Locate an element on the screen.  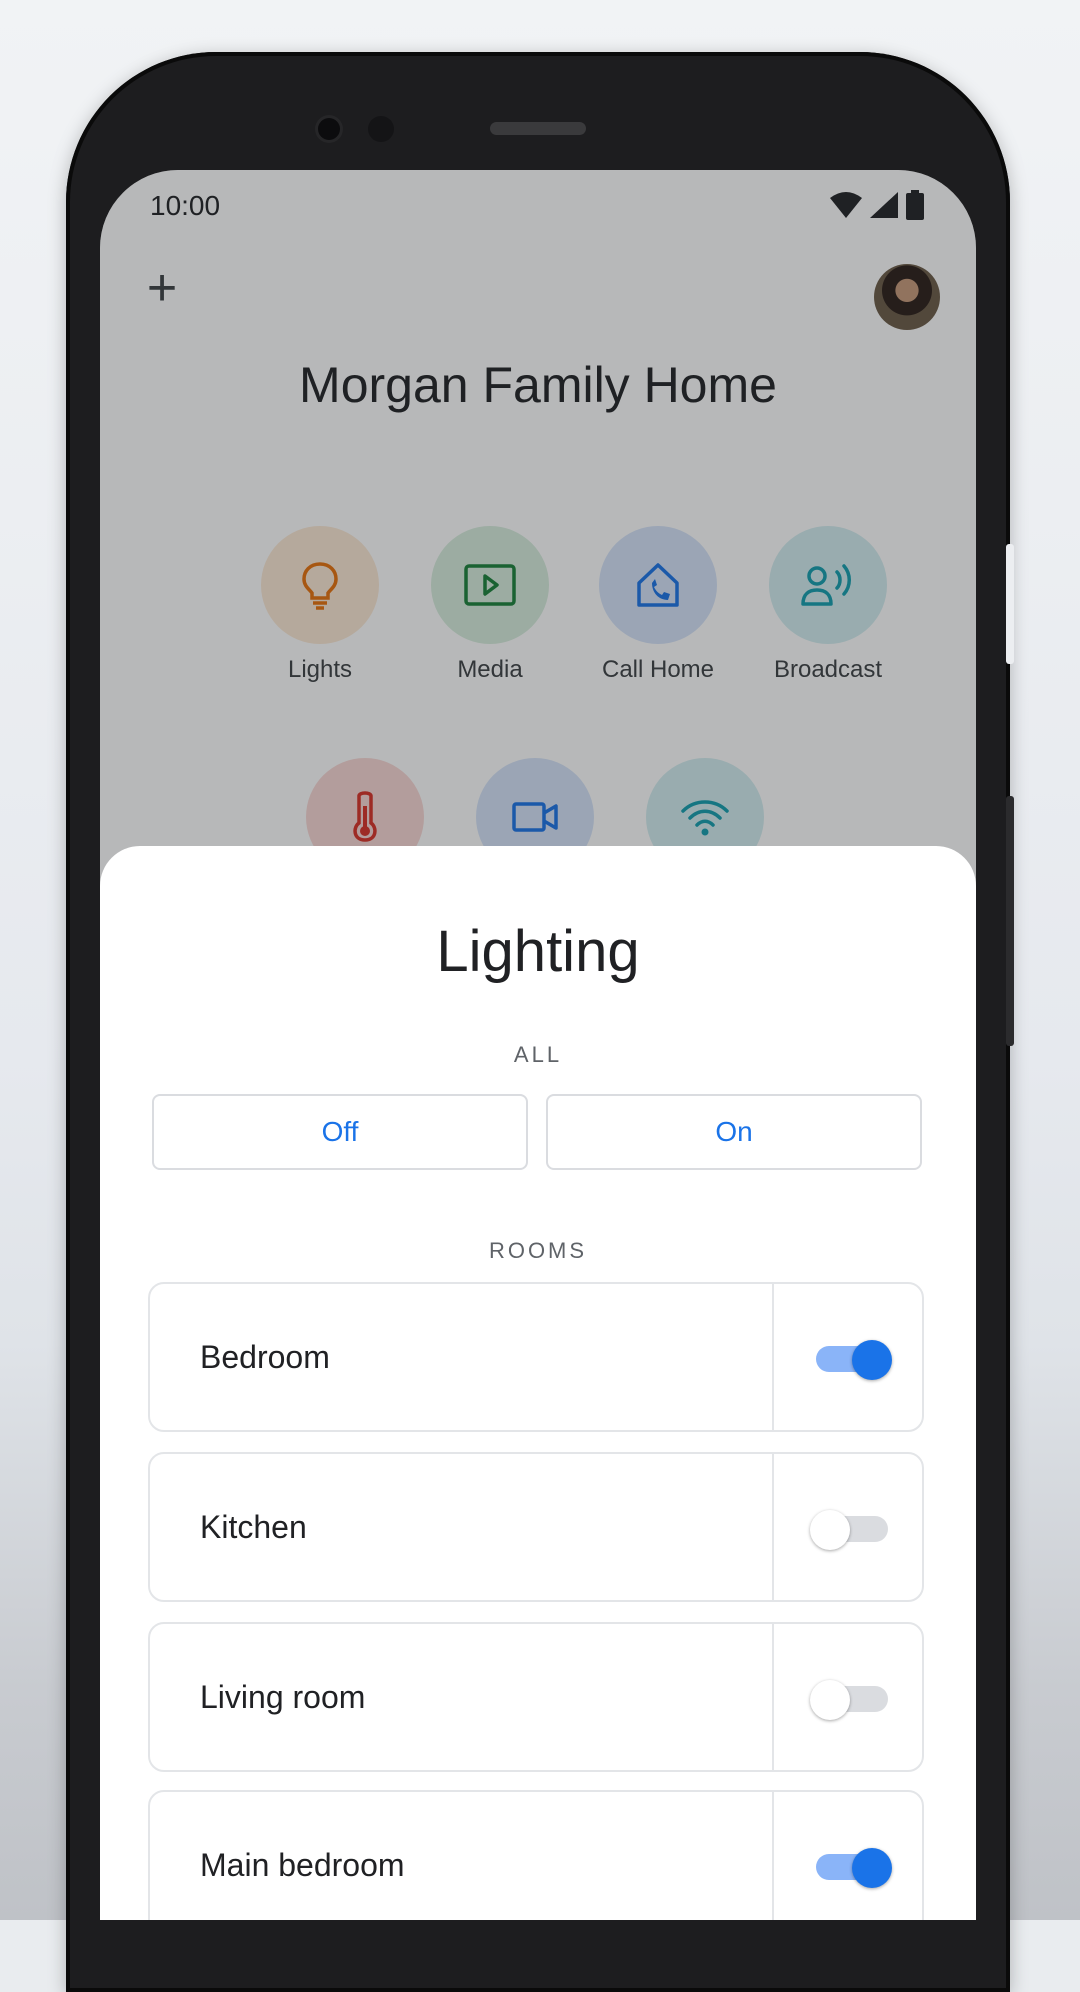
all-section-label: ALL is located at coordinates (538, 1054).